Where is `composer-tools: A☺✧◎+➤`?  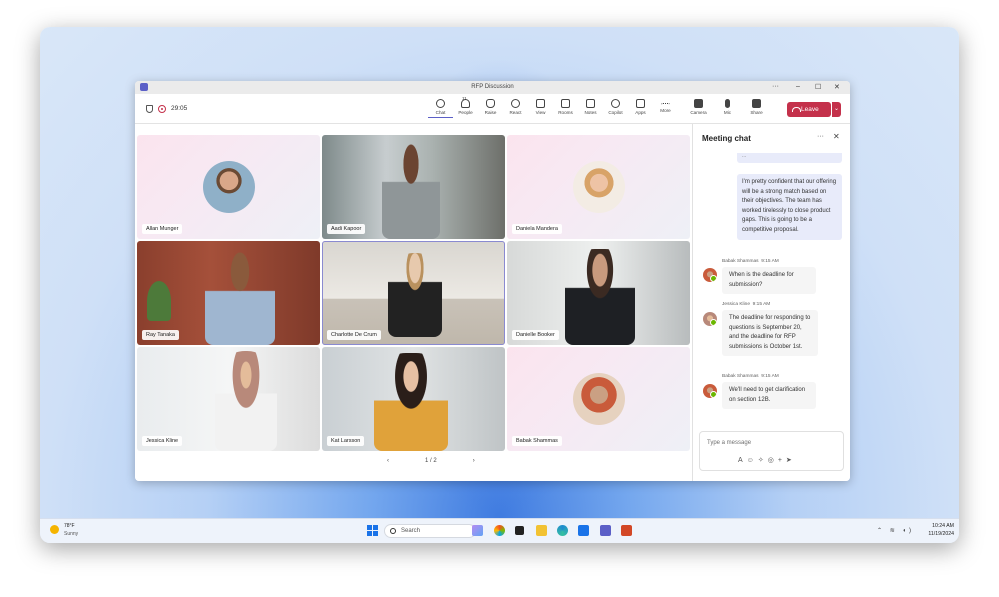 composer-tools: A☺✧◎+➤ is located at coordinates (767, 460).